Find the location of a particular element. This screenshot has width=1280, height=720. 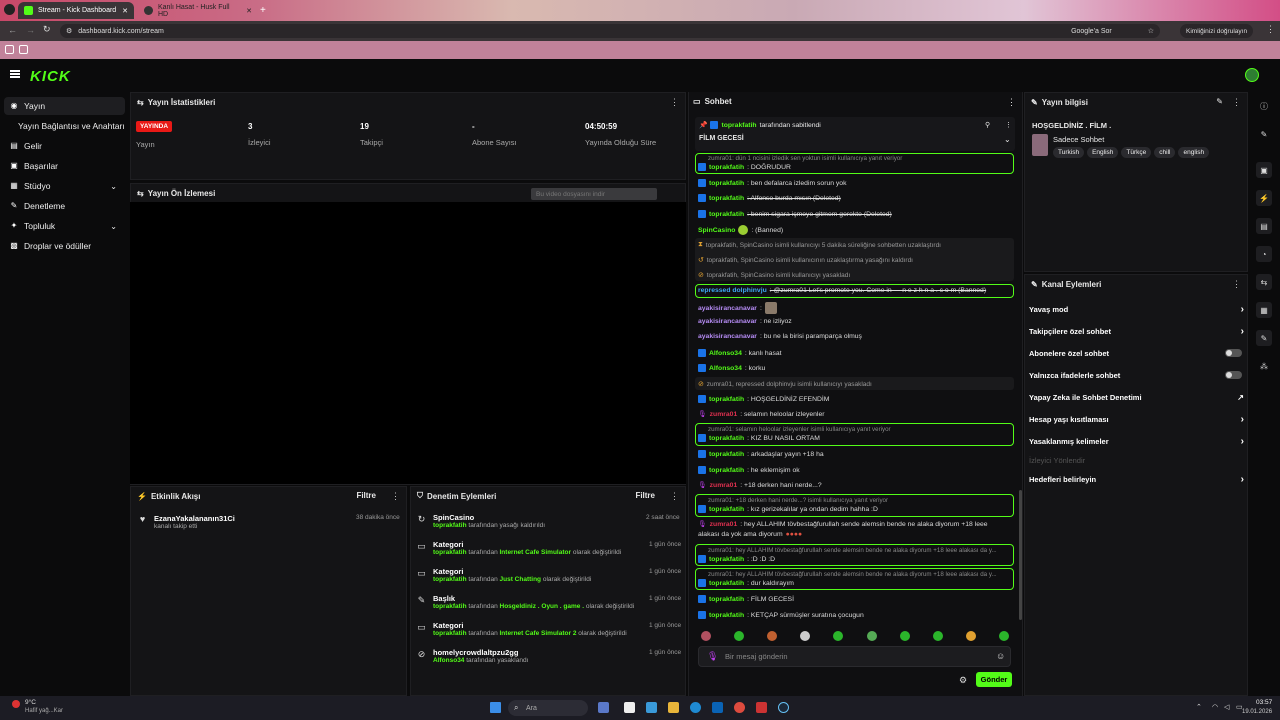

tag: chill is located at coordinates (1165, 152).